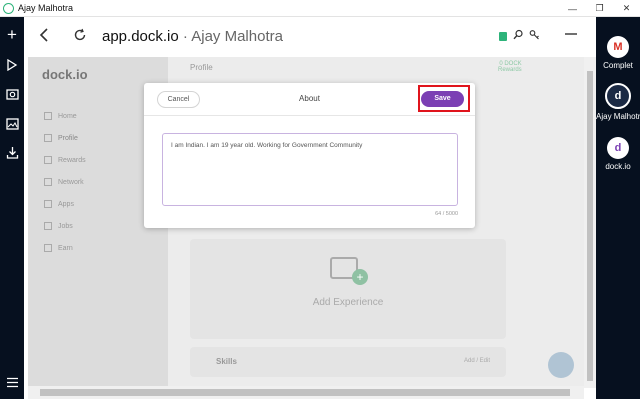 This screenshot has height=399, width=640. I want to click on rail-item-ajay-malhotra: d Ajay Malhotra, so click(618, 102).